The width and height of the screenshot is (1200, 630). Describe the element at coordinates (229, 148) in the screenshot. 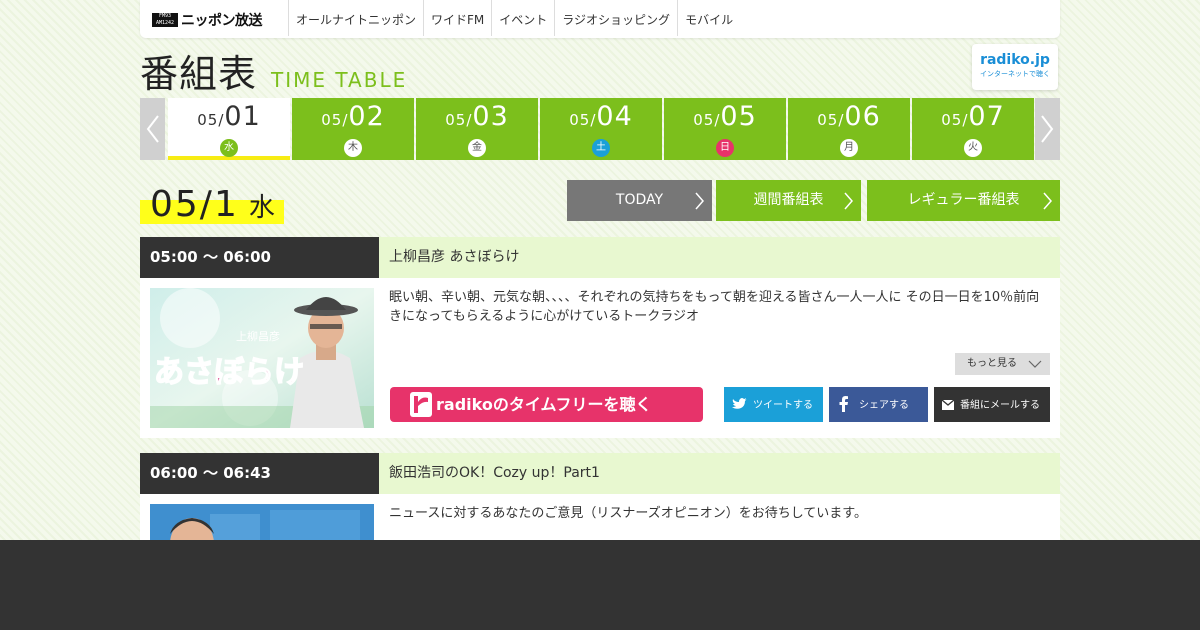

I see `weekday-badge: 水` at that location.